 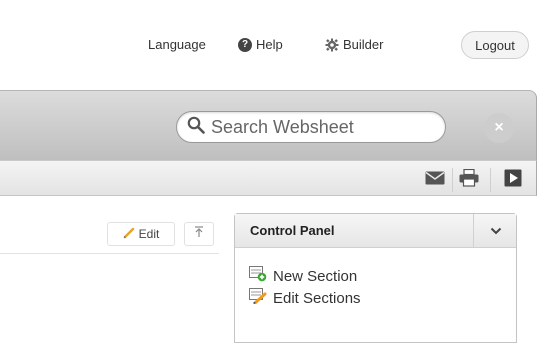 I want to click on builder-label: Builder, so click(x=363, y=44).